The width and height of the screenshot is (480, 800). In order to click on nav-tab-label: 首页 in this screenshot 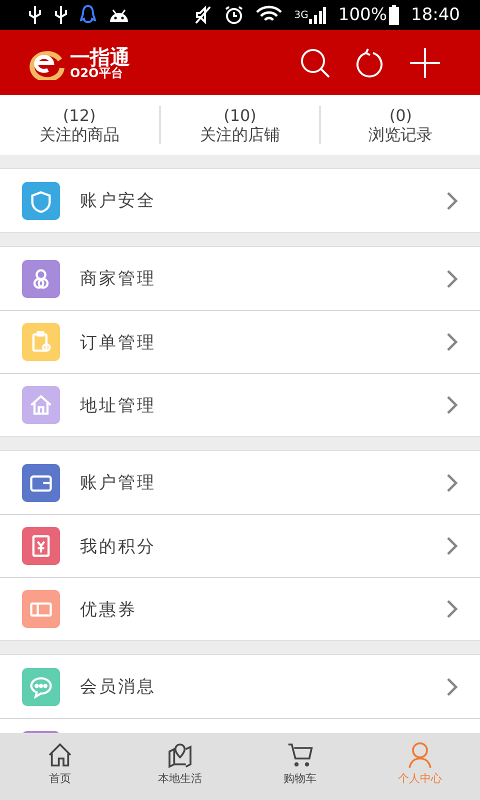, I will do `click(60, 778)`.